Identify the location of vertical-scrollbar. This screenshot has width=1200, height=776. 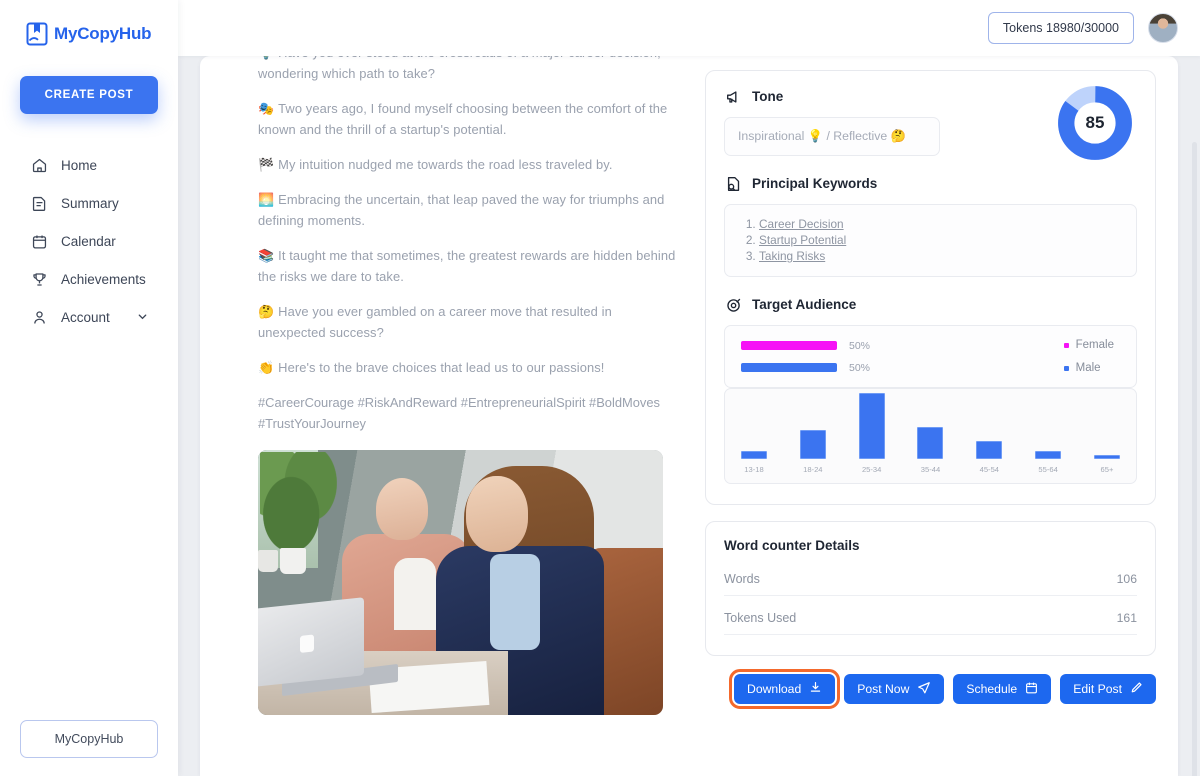
(1194, 459).